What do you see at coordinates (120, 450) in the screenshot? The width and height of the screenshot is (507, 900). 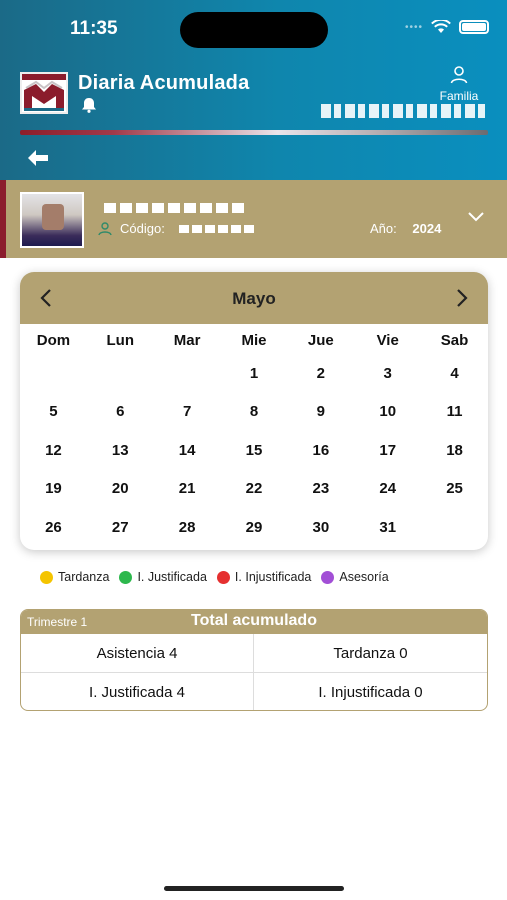 I see `calendar-day: 13` at bounding box center [120, 450].